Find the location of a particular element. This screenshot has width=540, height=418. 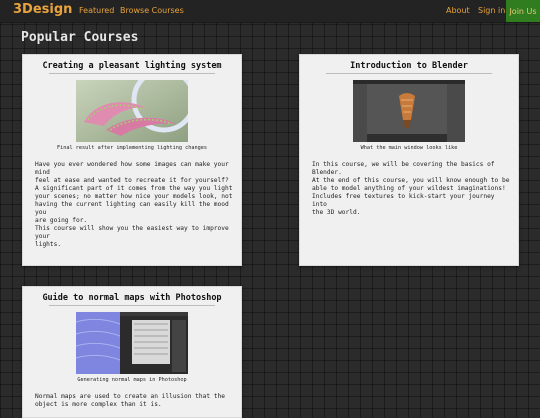

blender-window-image is located at coordinates (409, 111).